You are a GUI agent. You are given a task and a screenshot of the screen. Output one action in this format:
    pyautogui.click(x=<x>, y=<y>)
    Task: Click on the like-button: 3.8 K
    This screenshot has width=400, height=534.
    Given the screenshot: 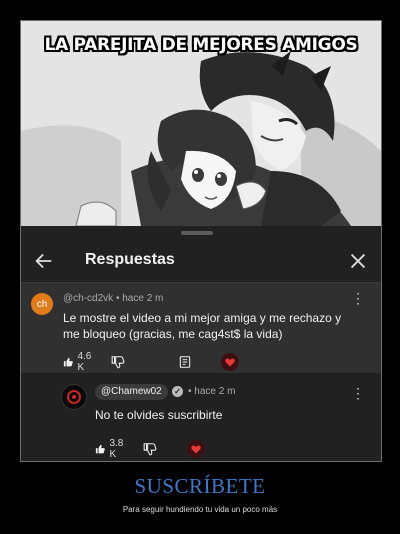 What is the action you would take?
    pyautogui.click(x=111, y=449)
    